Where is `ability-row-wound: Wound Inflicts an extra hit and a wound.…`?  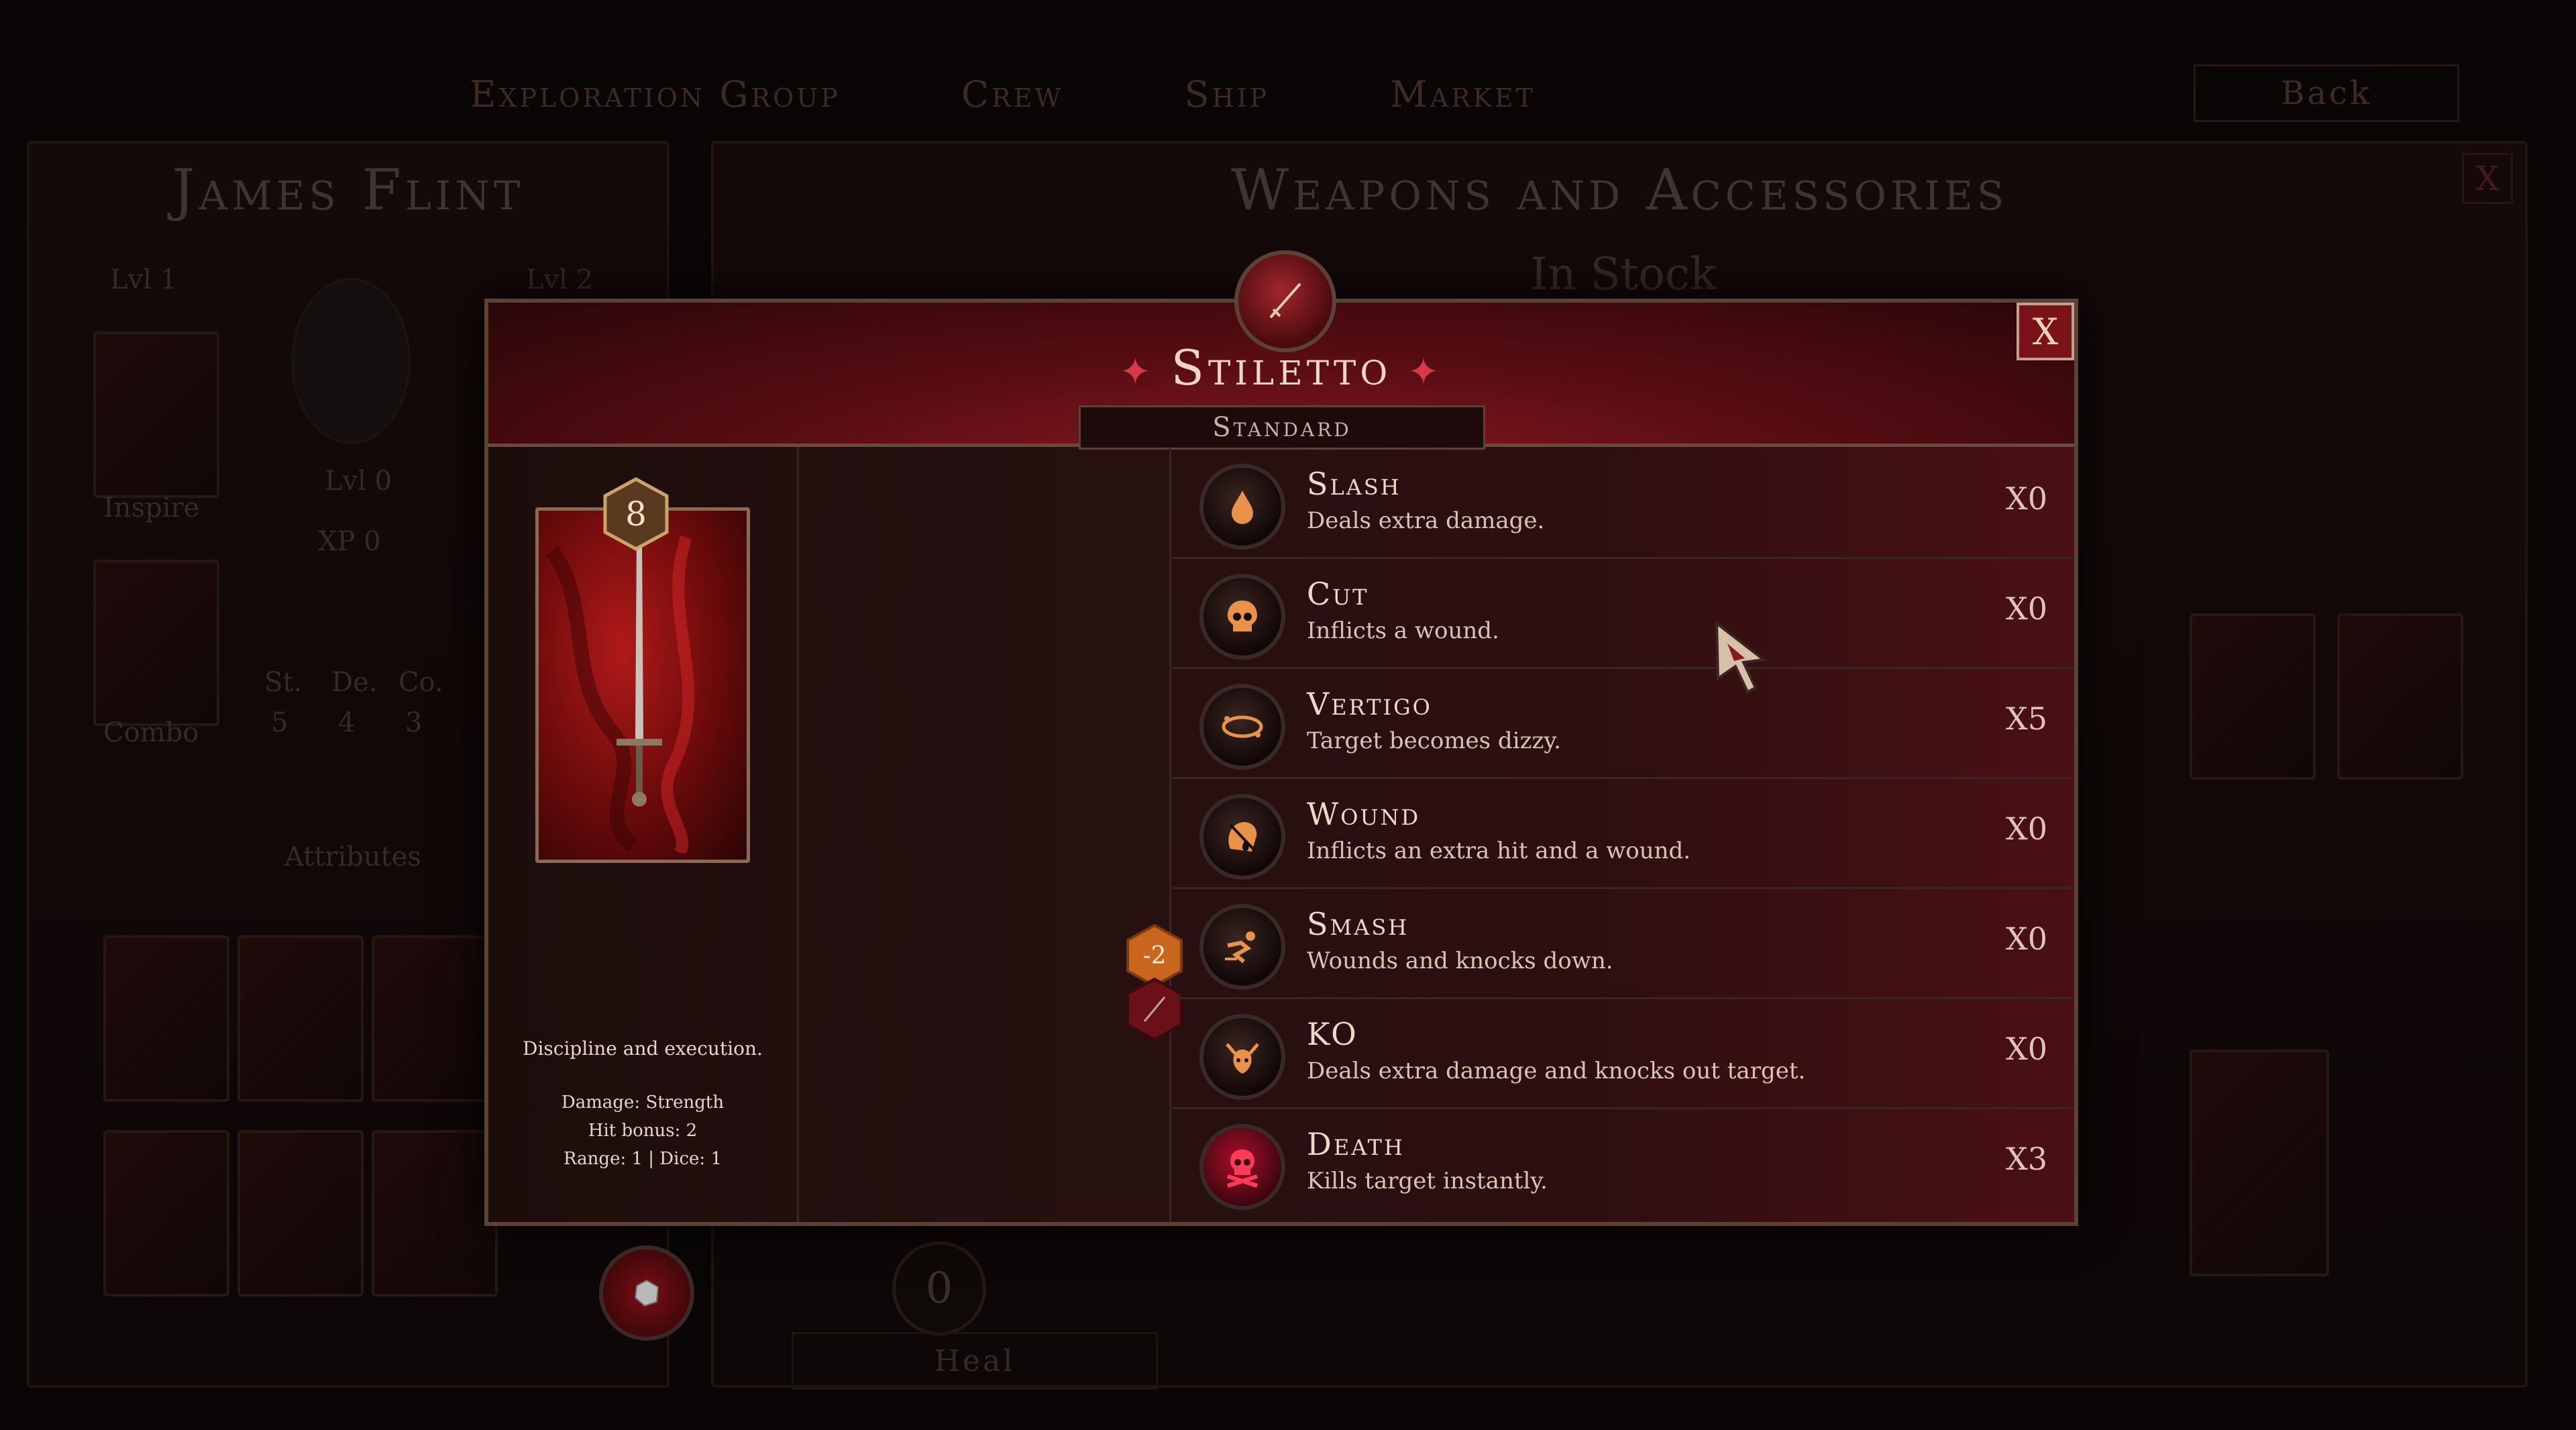 ability-row-wound: Wound Inflicts an extra hit and a wound.… is located at coordinates (1623, 833).